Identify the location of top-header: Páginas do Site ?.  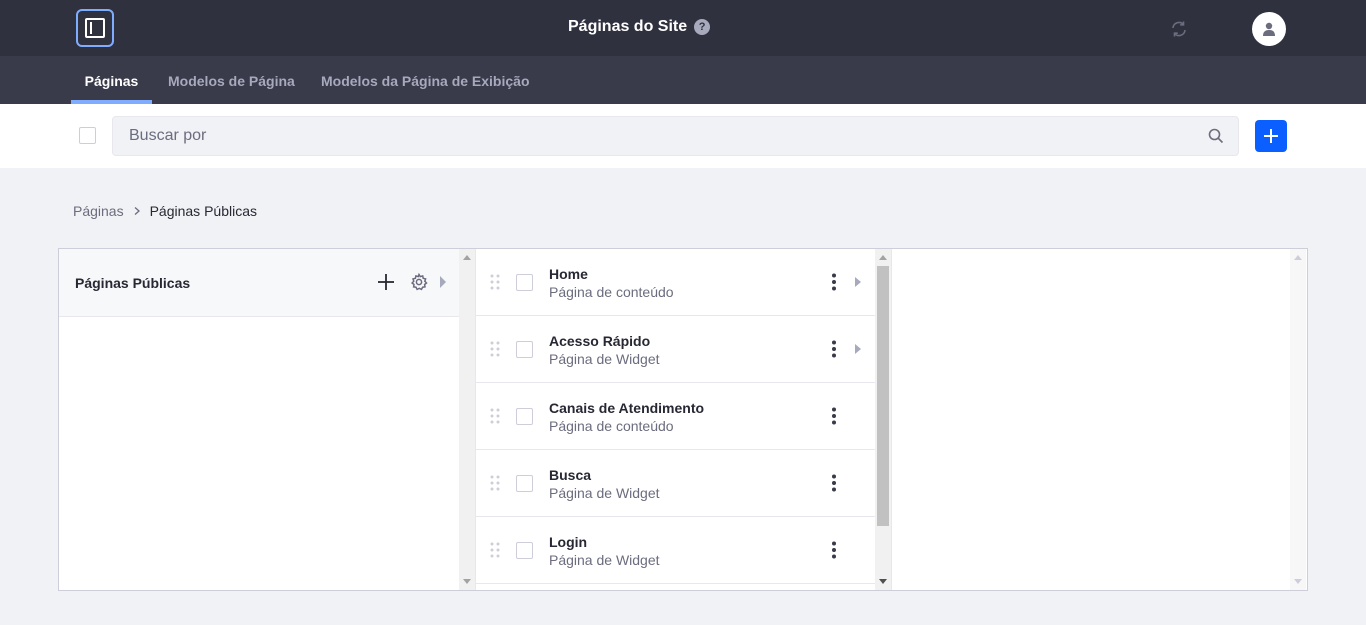
(683, 28).